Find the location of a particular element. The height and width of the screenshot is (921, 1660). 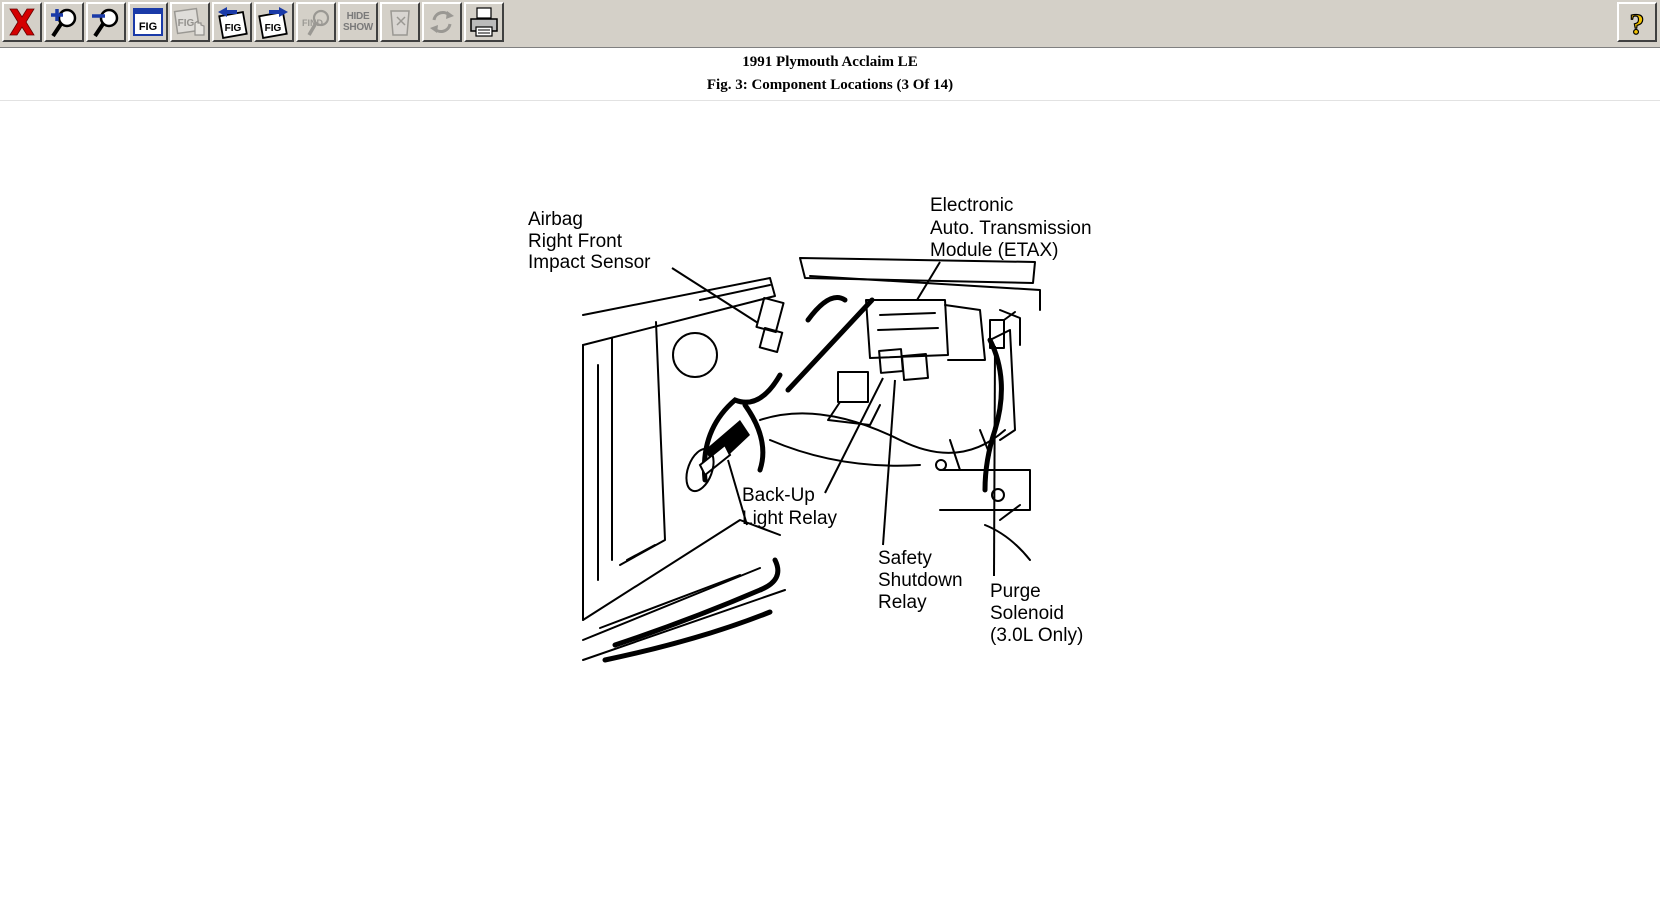

fig-hand-icon: FIG is located at coordinates (189, 21).